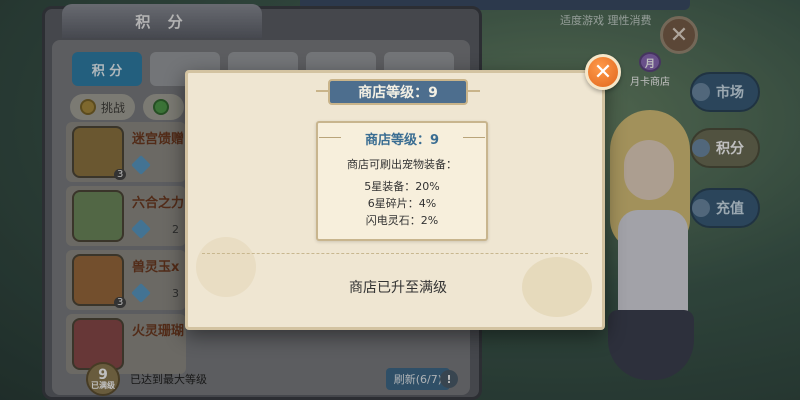 The image size is (800, 400). I want to click on dialog-divider, so click(395, 253).